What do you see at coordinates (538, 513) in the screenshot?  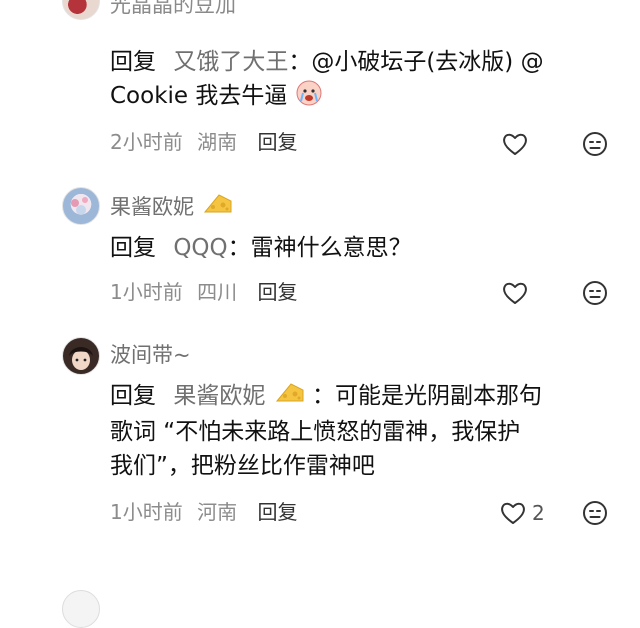 I see `like-count: 2` at bounding box center [538, 513].